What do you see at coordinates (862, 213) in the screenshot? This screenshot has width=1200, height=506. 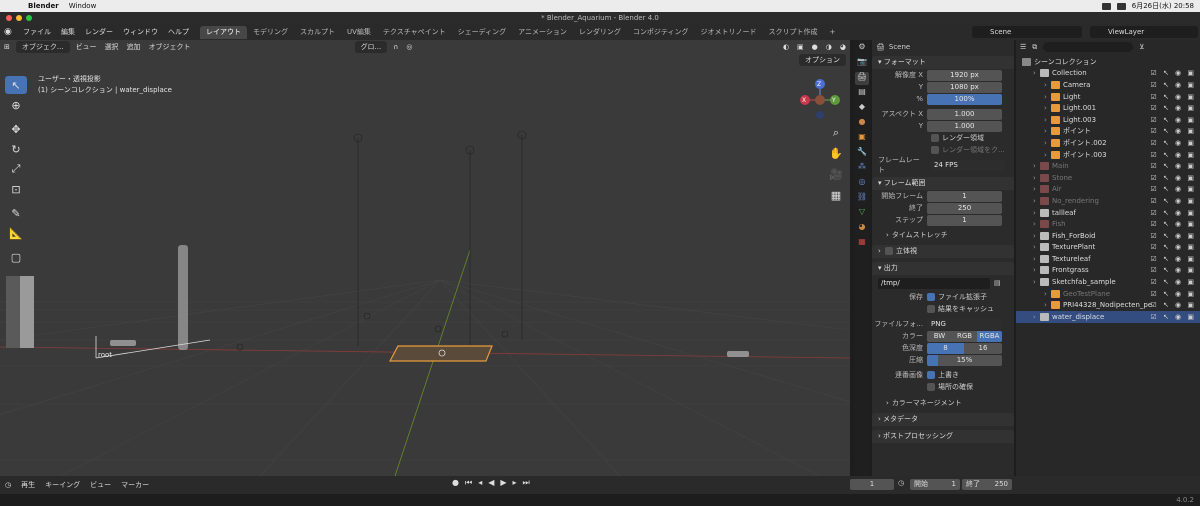 I see `data-props-icon: ▽` at bounding box center [862, 213].